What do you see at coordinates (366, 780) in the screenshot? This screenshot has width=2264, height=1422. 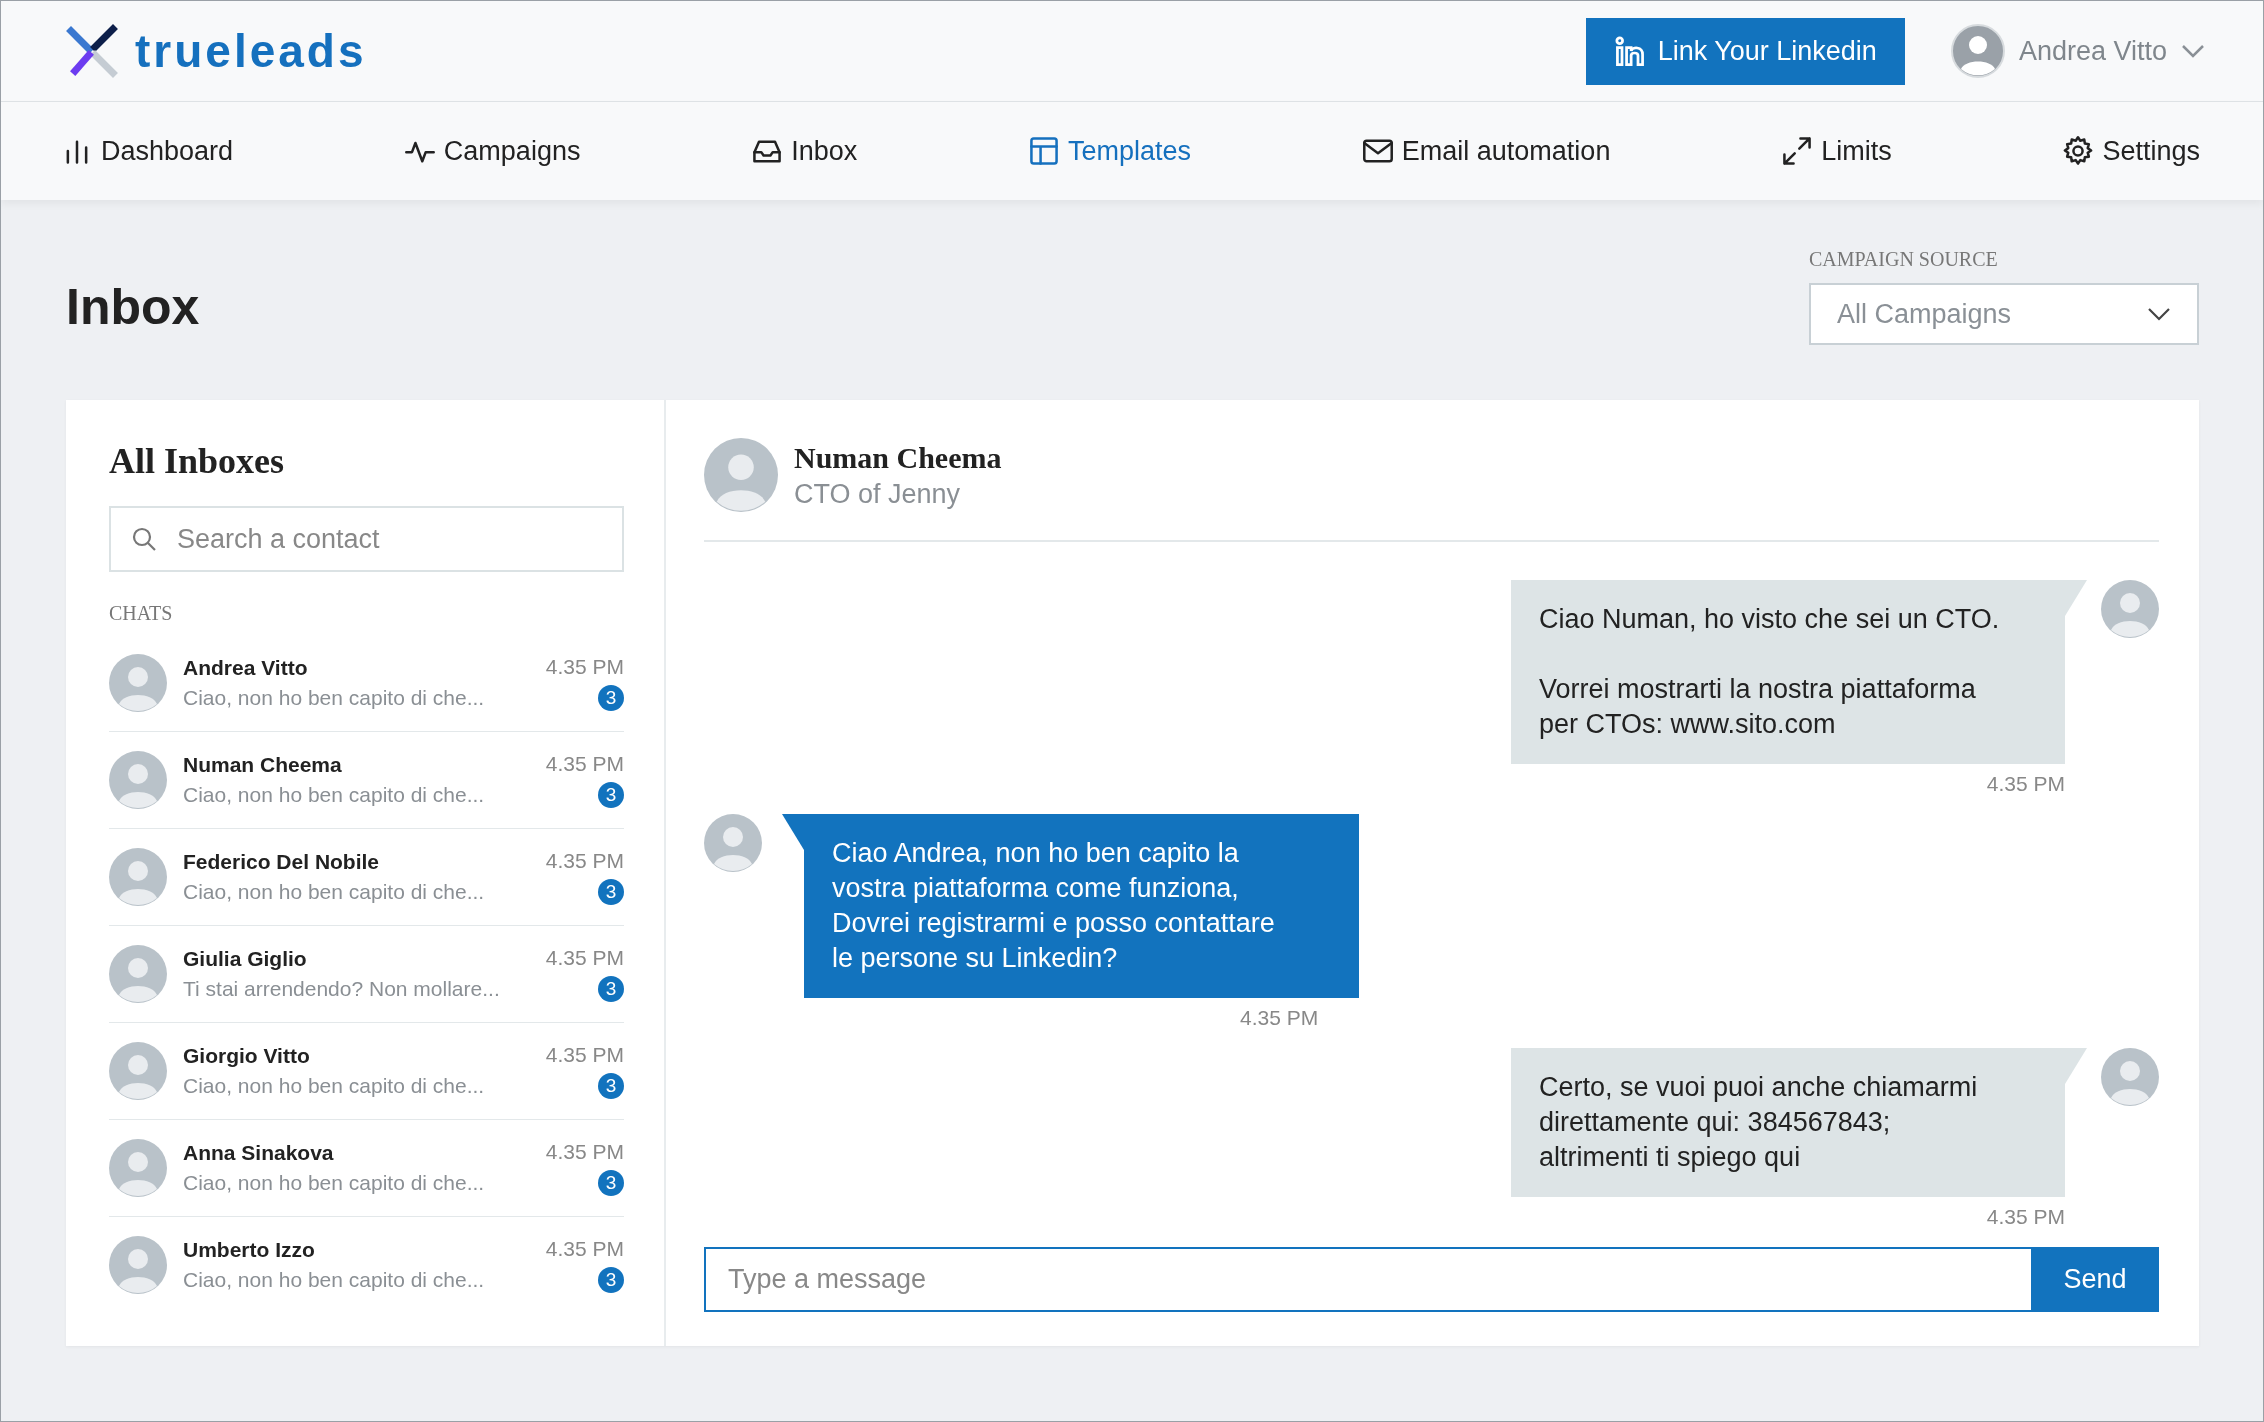 I see `chat-list-item: Numan Cheema Ciao, non ho ben capito di che... 4.35 PM 3` at bounding box center [366, 780].